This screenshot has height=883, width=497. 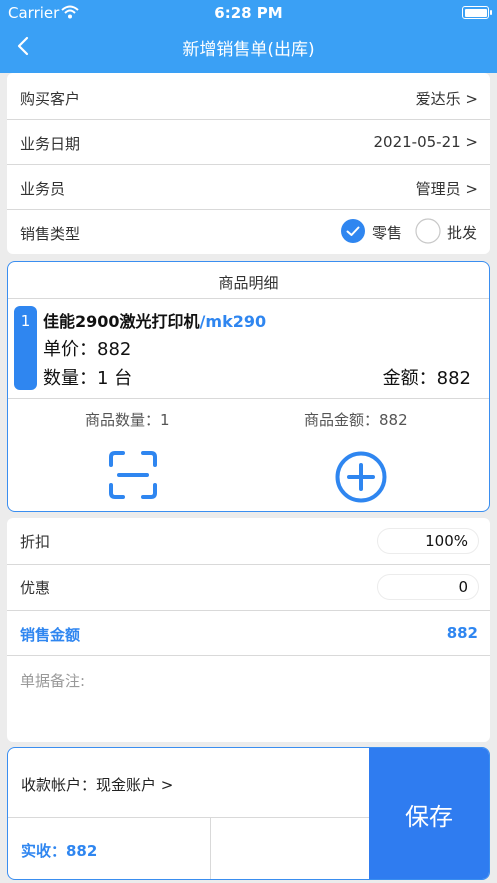 I want to click on offer-input: 0, so click(x=428, y=587).